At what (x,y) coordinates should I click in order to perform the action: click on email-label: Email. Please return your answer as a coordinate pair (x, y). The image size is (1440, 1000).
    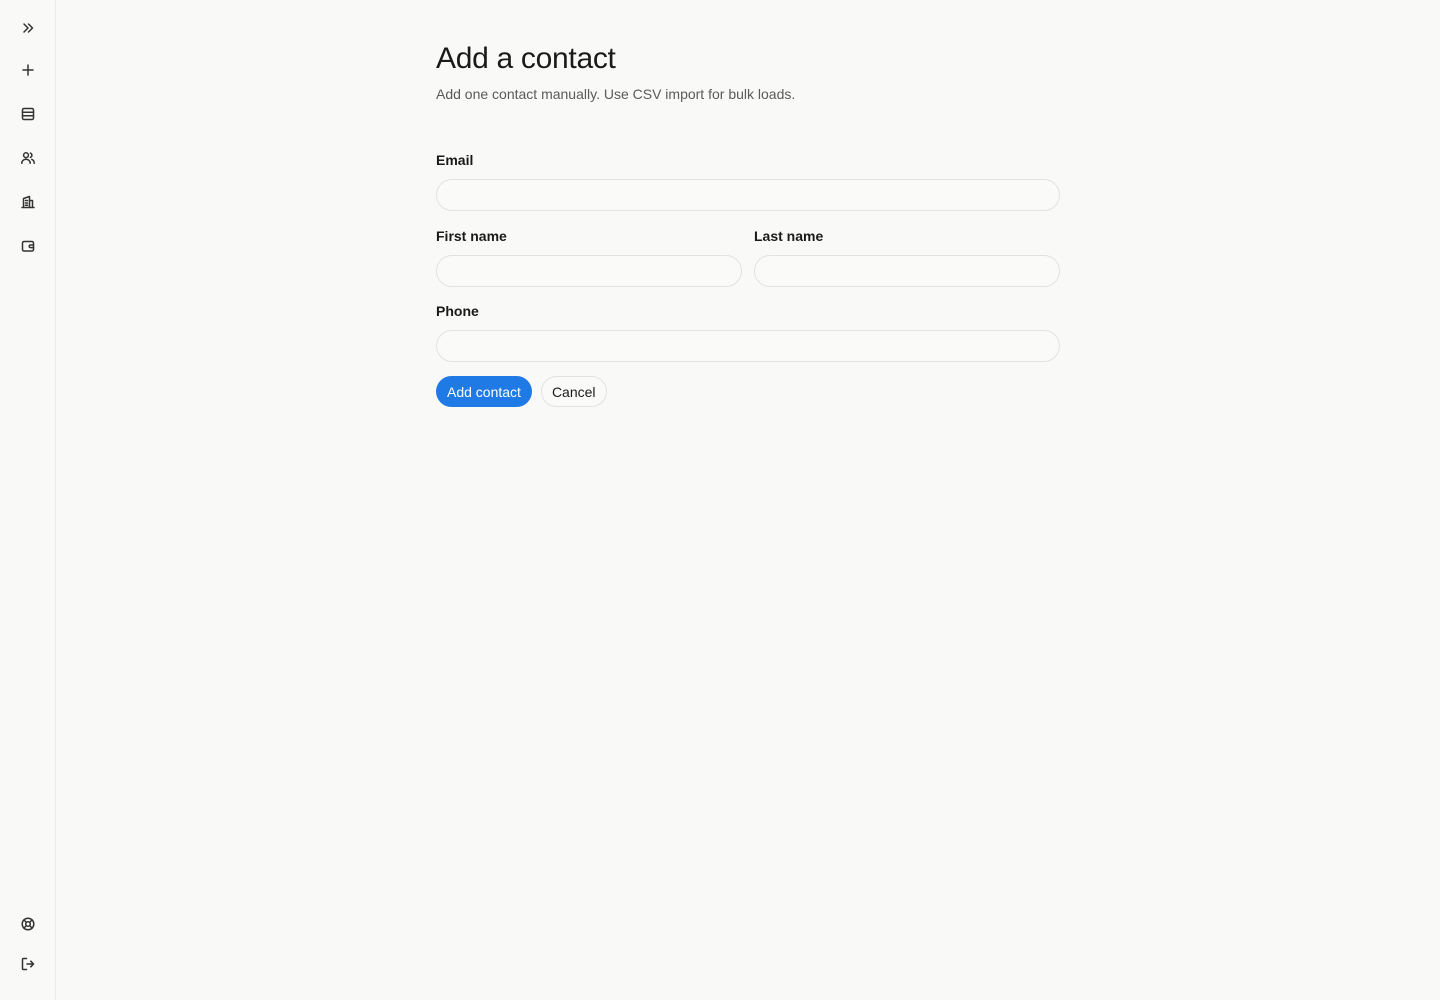
    Looking at the image, I should click on (455, 160).